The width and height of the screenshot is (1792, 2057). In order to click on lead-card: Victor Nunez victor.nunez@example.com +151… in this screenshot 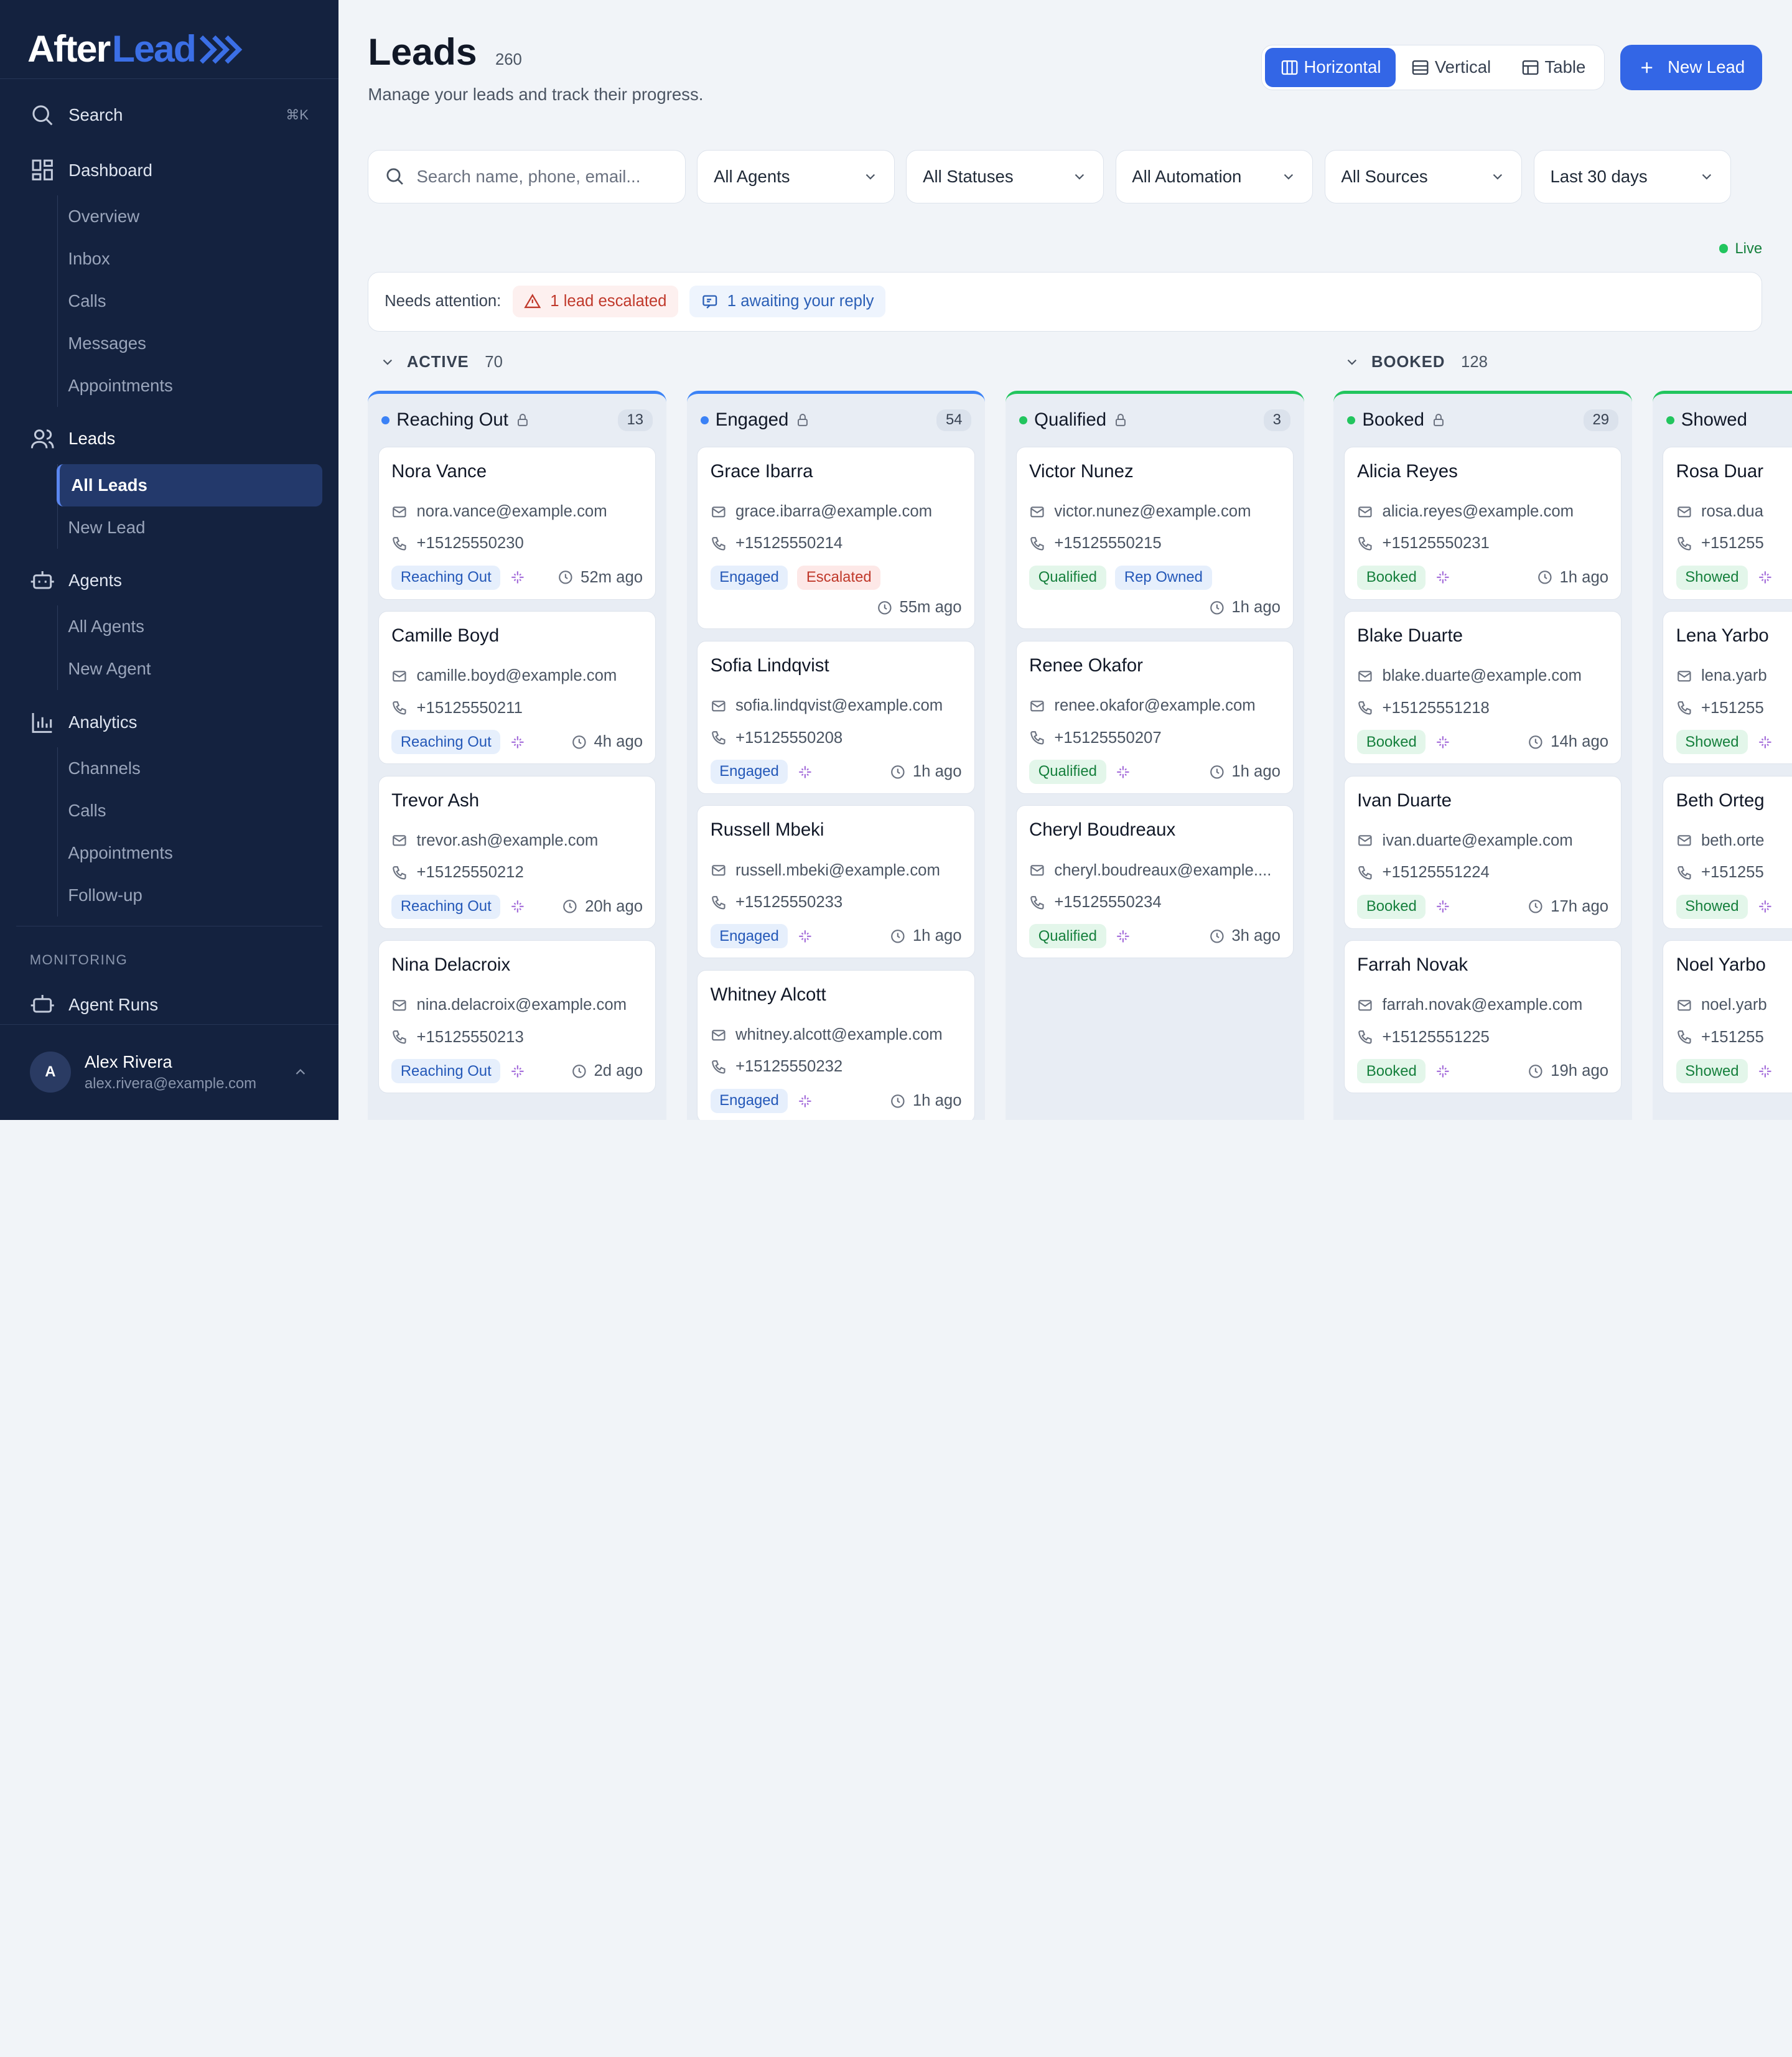, I will do `click(1154, 538)`.